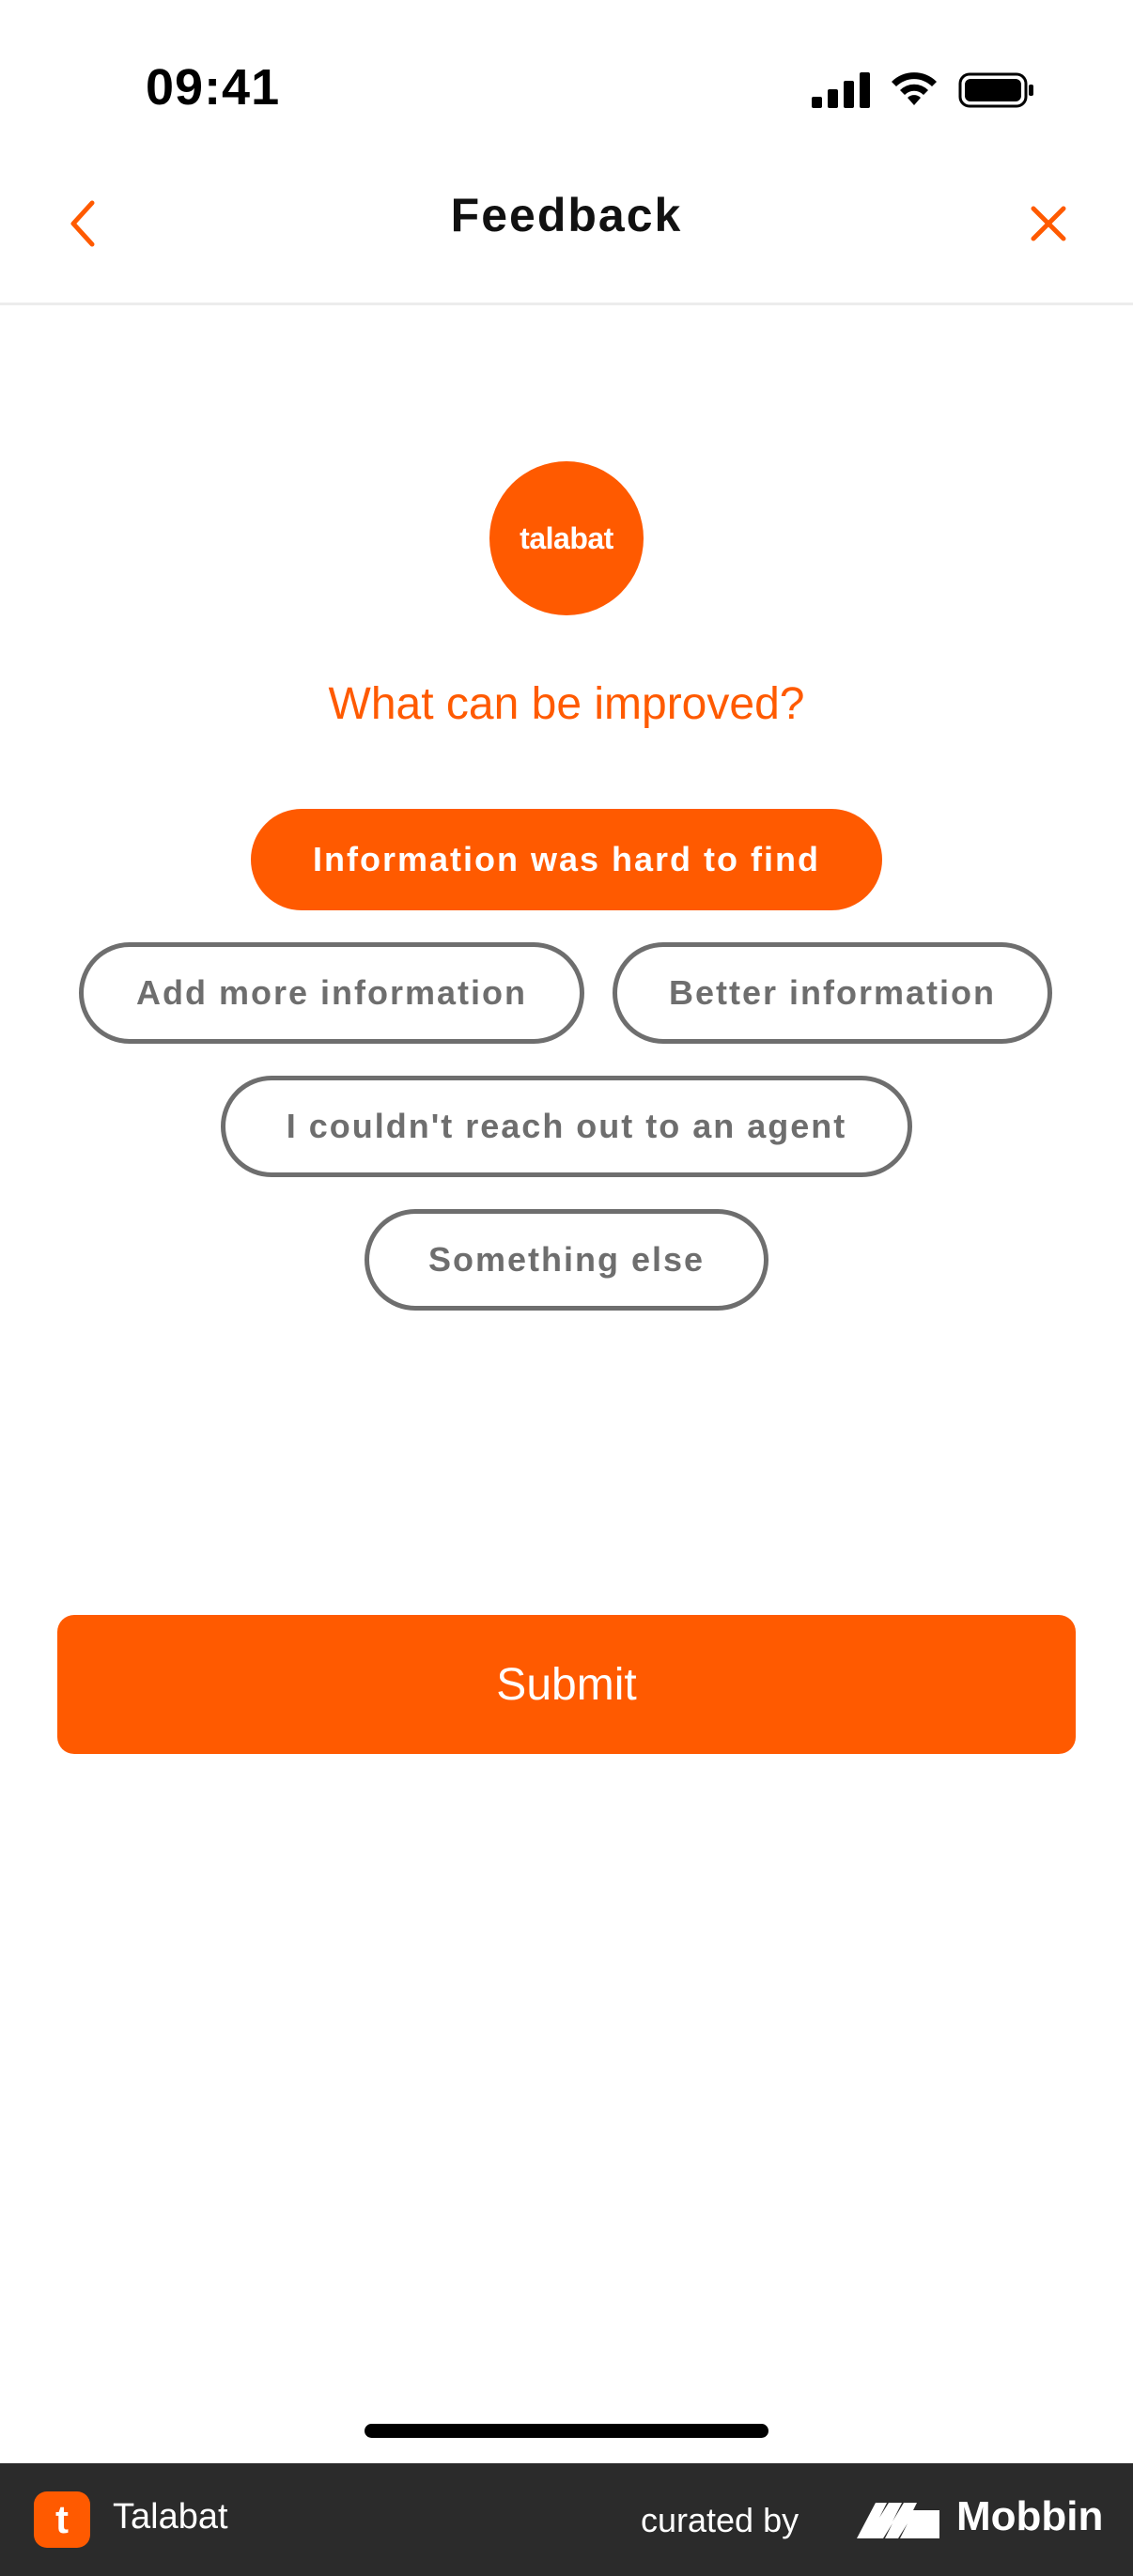  I want to click on close-button, so click(1048, 224).